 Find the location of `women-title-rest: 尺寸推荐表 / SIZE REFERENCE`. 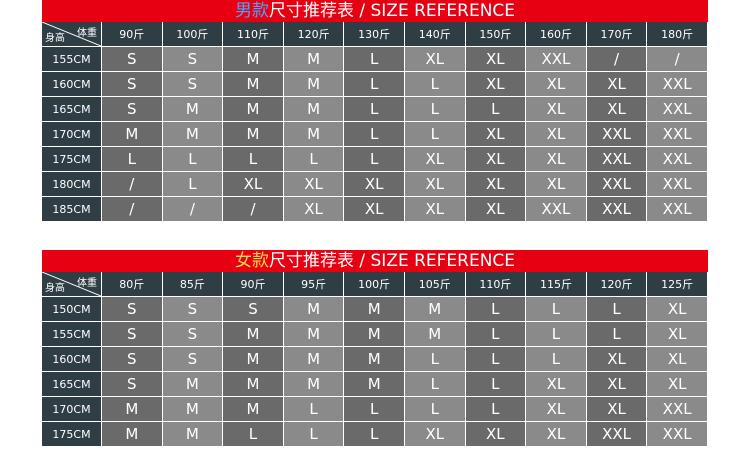

women-title-rest: 尺寸推荐表 / SIZE REFERENCE is located at coordinates (392, 261).